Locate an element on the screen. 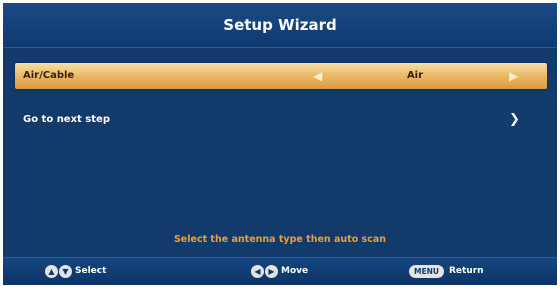 Image resolution: width=560 pixels, height=287 pixels. menu-button-icon: MENU is located at coordinates (426, 271).